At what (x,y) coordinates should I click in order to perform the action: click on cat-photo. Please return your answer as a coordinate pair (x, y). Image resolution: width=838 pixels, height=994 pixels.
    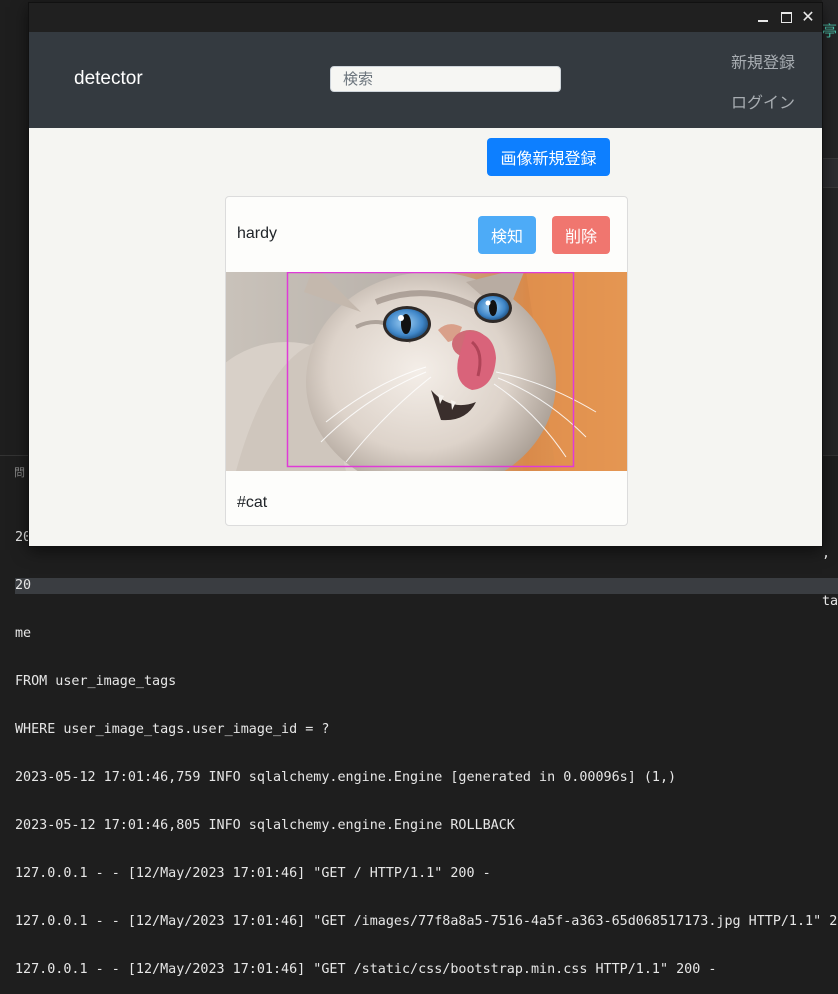
    Looking at the image, I should click on (426, 371).